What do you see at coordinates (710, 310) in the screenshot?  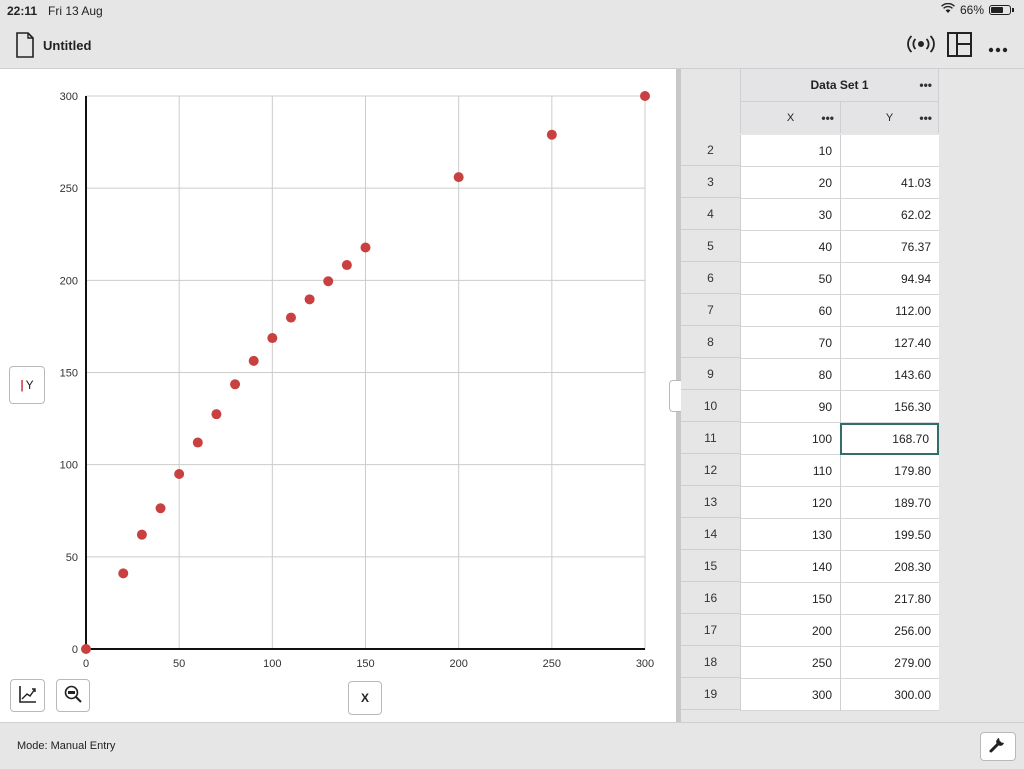 I see `row-number: 7` at bounding box center [710, 310].